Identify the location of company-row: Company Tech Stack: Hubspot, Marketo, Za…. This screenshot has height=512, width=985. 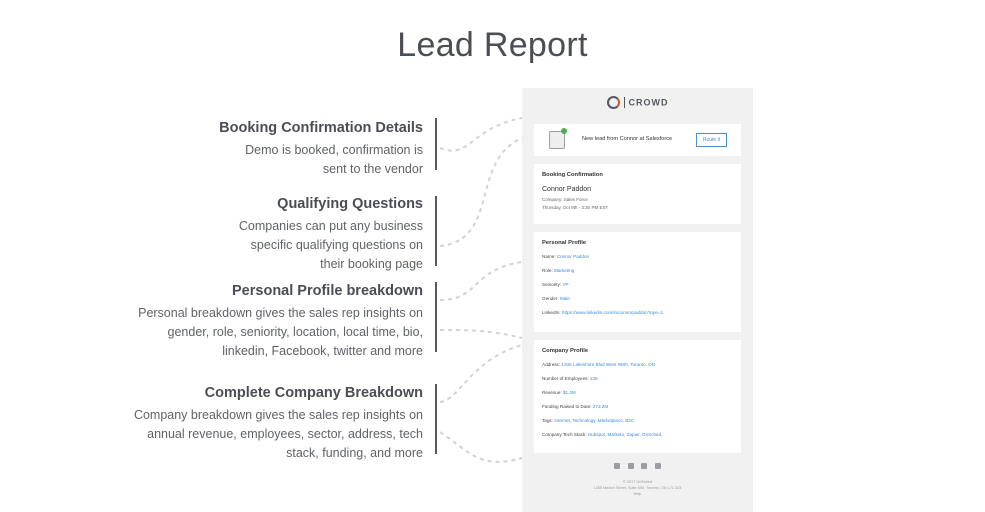
(602, 434).